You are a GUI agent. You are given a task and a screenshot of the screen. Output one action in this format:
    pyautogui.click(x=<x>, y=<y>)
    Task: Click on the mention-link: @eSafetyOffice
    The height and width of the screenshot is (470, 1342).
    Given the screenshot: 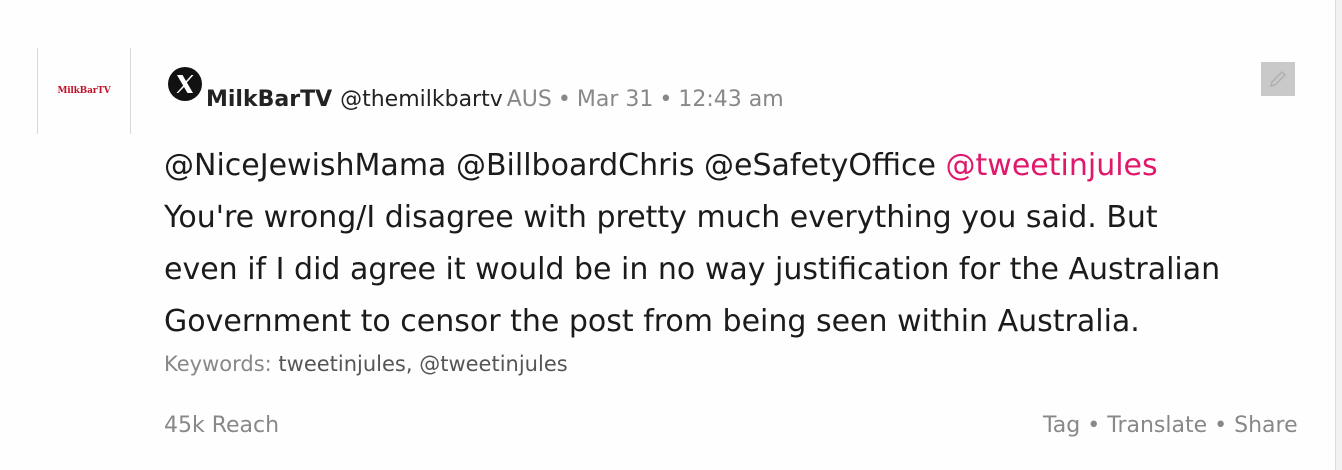 What is the action you would take?
    pyautogui.click(x=820, y=165)
    